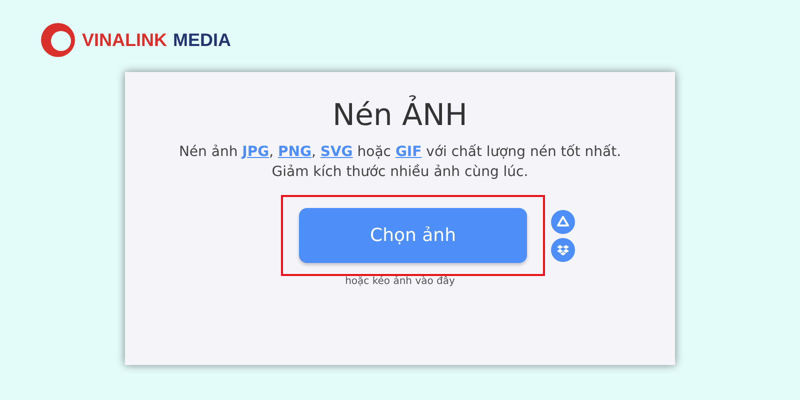 The image size is (800, 400). Describe the element at coordinates (58, 40) in the screenshot. I see `logo-icon` at that location.